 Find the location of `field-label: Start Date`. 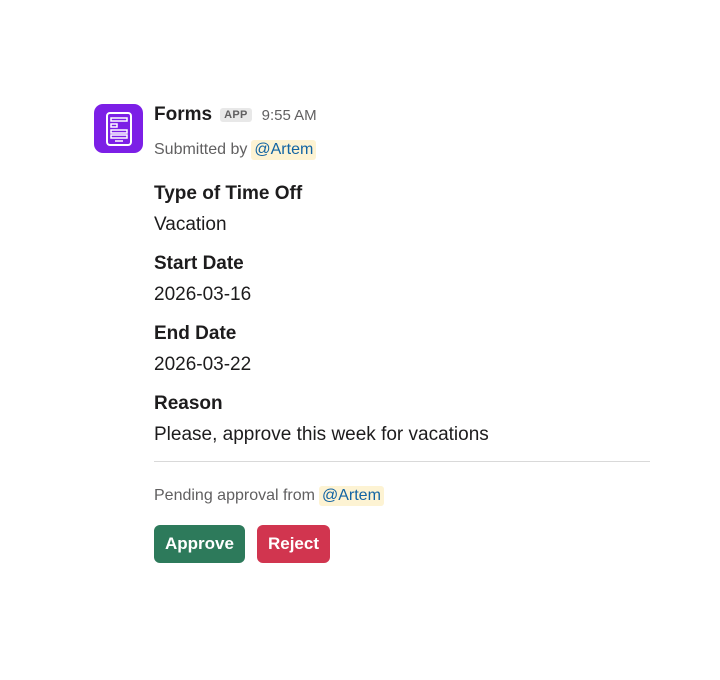

field-label: Start Date is located at coordinates (199, 263).